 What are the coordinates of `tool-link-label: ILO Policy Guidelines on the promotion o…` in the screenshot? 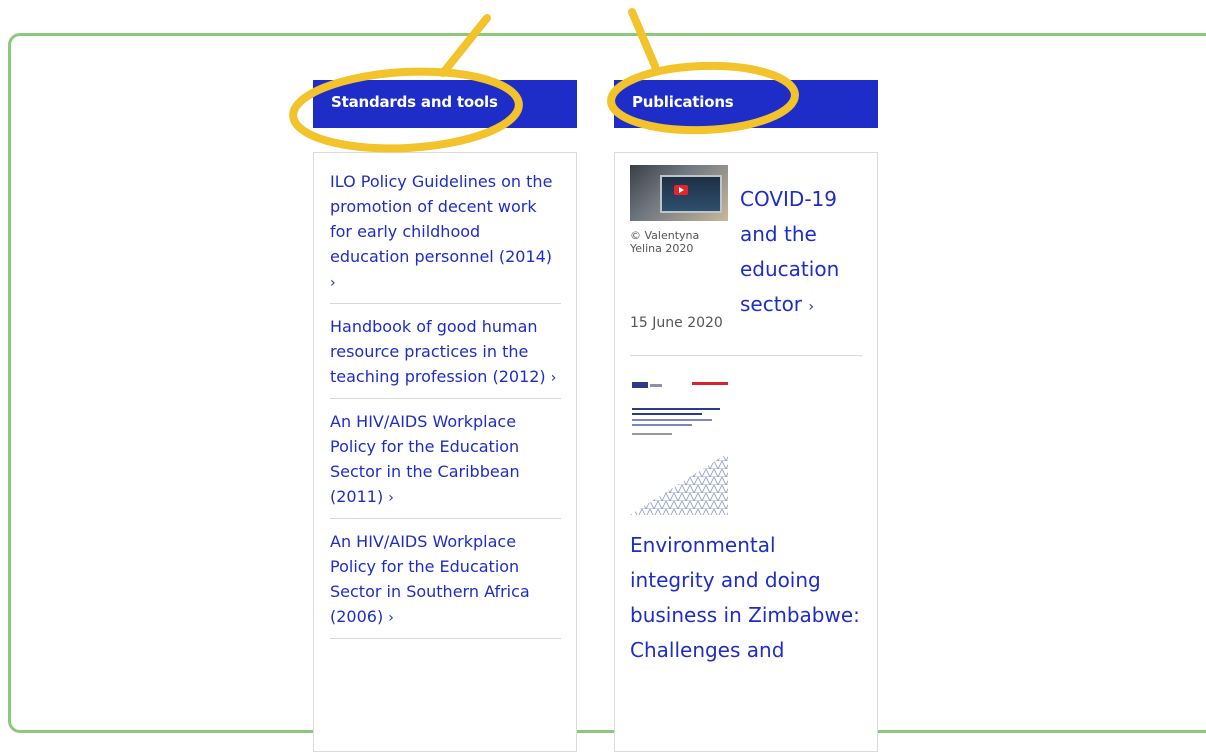 It's located at (441, 219).